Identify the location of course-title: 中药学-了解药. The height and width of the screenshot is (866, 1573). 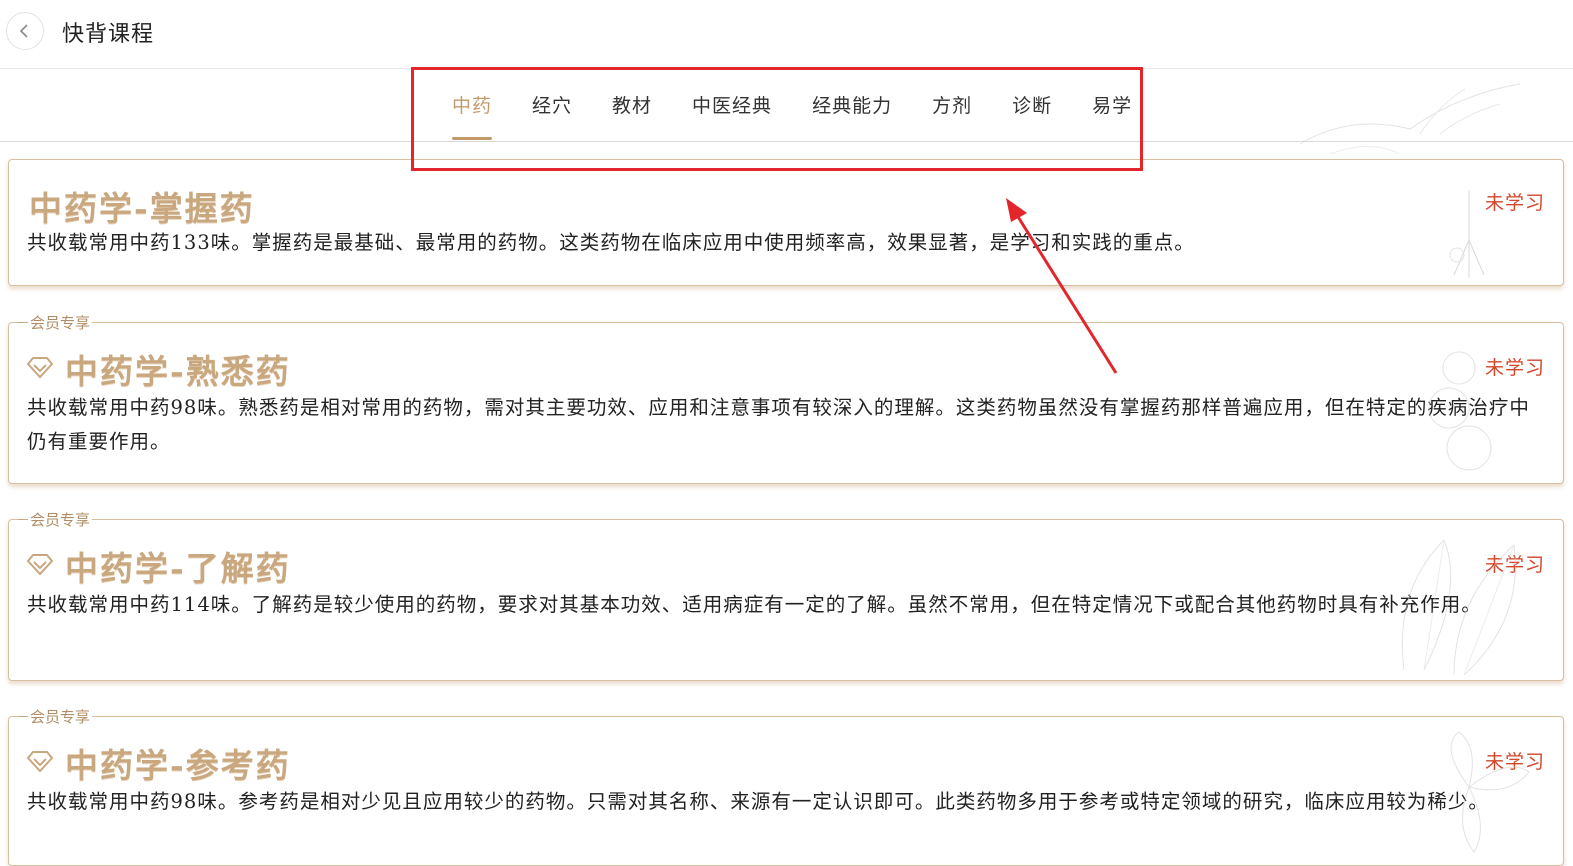
(178, 568).